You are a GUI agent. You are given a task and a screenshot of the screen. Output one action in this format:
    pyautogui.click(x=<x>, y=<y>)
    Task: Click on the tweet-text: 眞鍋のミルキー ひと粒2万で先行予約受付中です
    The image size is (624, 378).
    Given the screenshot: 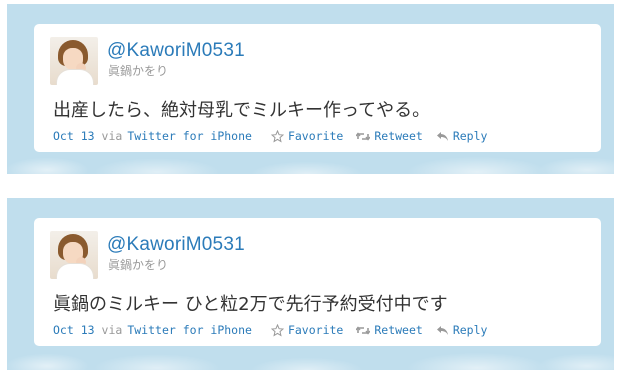 What is the action you would take?
    pyautogui.click(x=250, y=304)
    